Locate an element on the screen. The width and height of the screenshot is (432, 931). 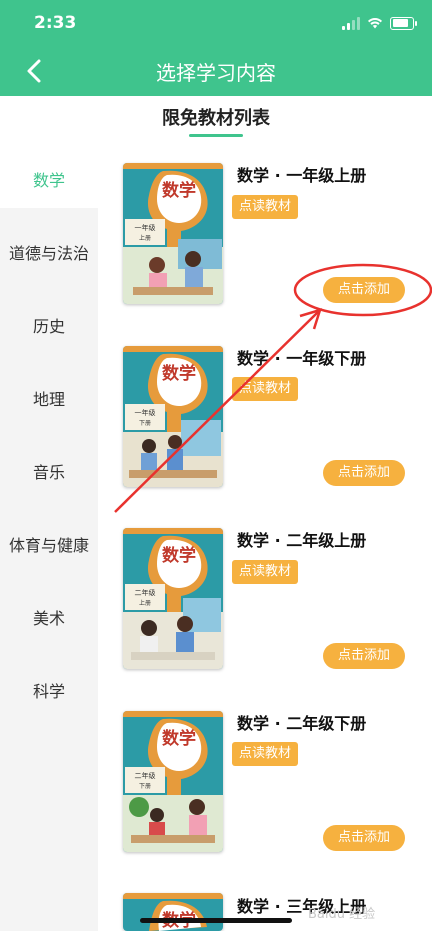
sidebar-item-label: 体育与健康 is located at coordinates (48, 545).